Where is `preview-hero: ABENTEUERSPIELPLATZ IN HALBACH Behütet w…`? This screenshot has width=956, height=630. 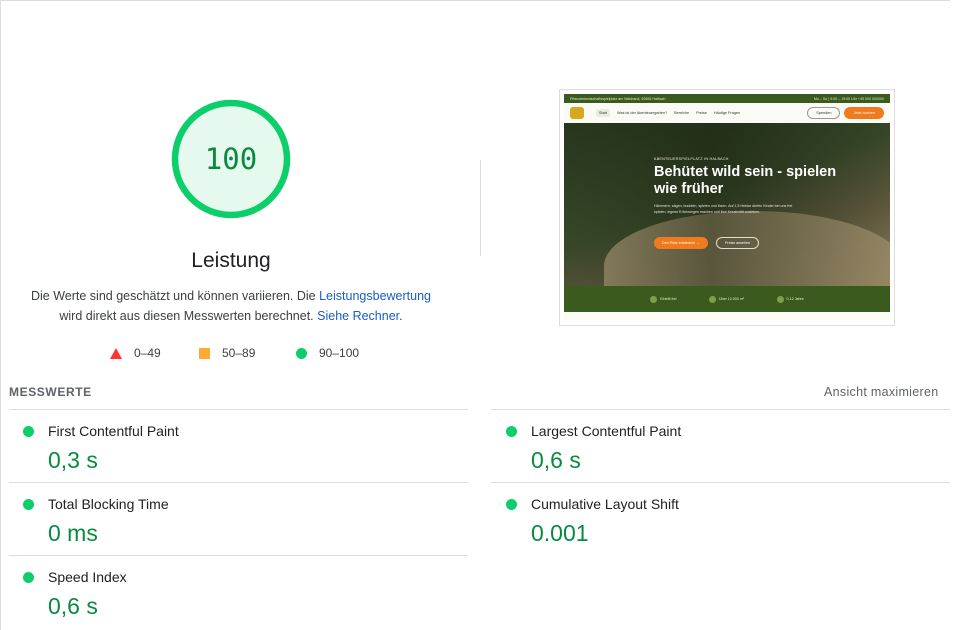 preview-hero: ABENTEUERSPIELPLATZ IN HALBACH Behütet w… is located at coordinates (727, 221).